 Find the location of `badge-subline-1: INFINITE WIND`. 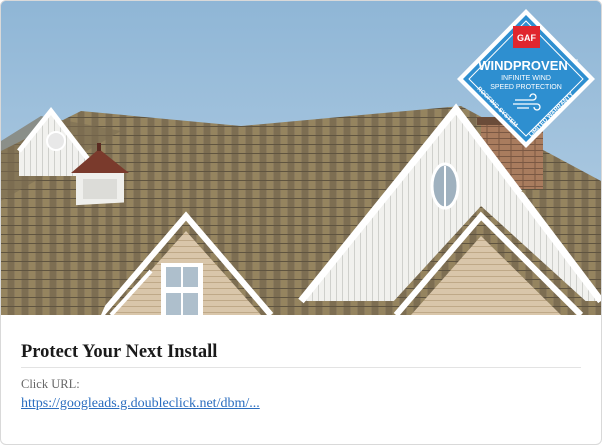

badge-subline-1: INFINITE WIND is located at coordinates (526, 78).